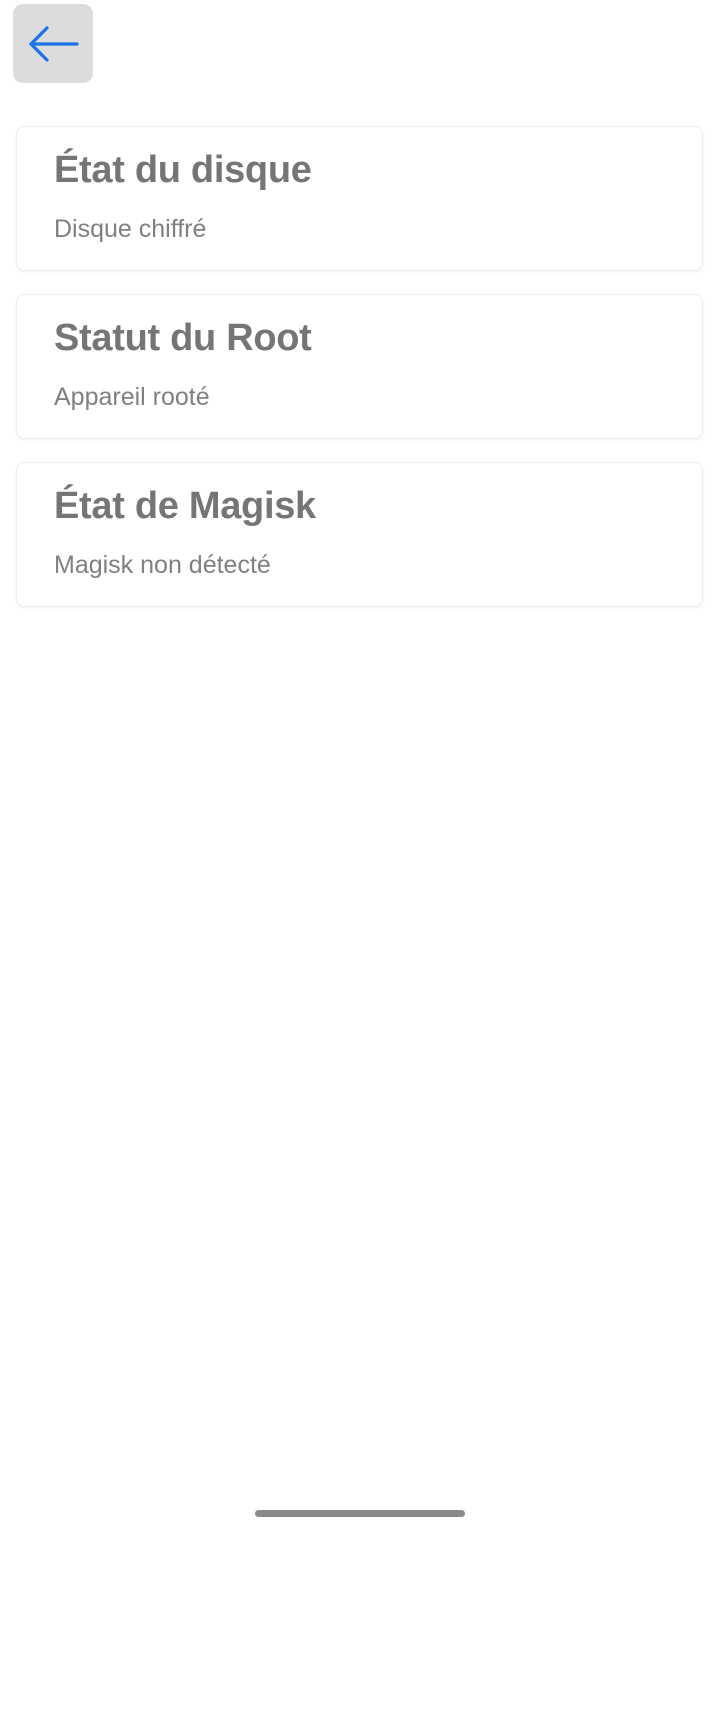  Describe the element at coordinates (185, 506) in the screenshot. I see `card-title: État de Magisk` at that location.